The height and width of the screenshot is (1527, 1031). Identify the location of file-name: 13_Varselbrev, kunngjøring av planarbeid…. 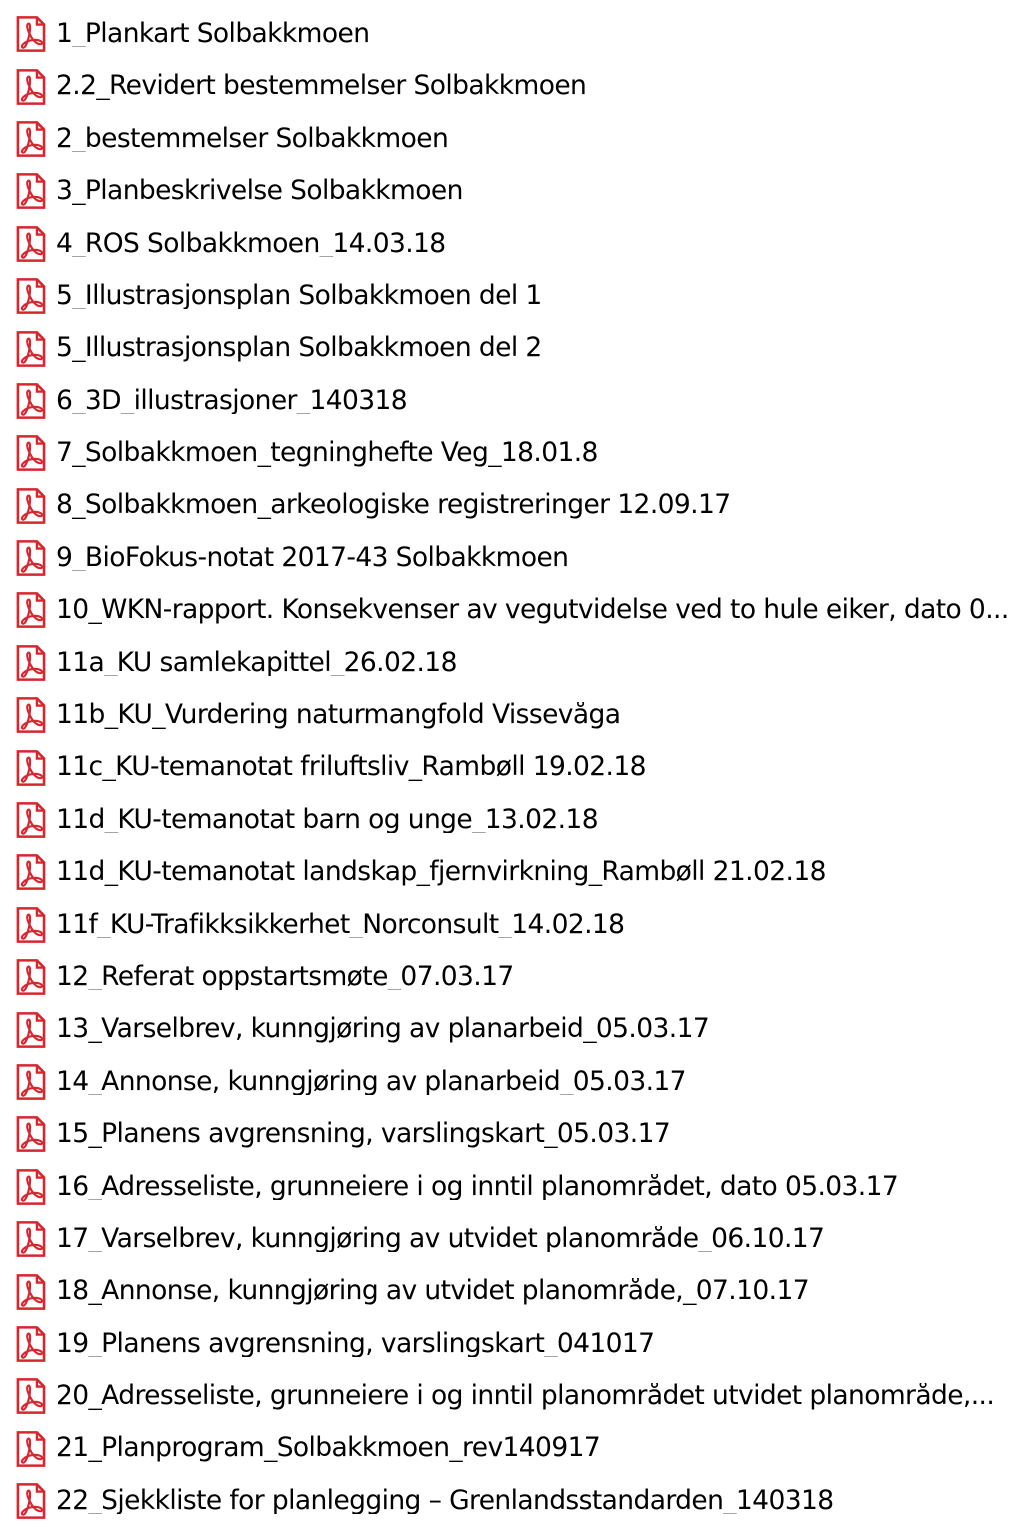
(383, 1029).